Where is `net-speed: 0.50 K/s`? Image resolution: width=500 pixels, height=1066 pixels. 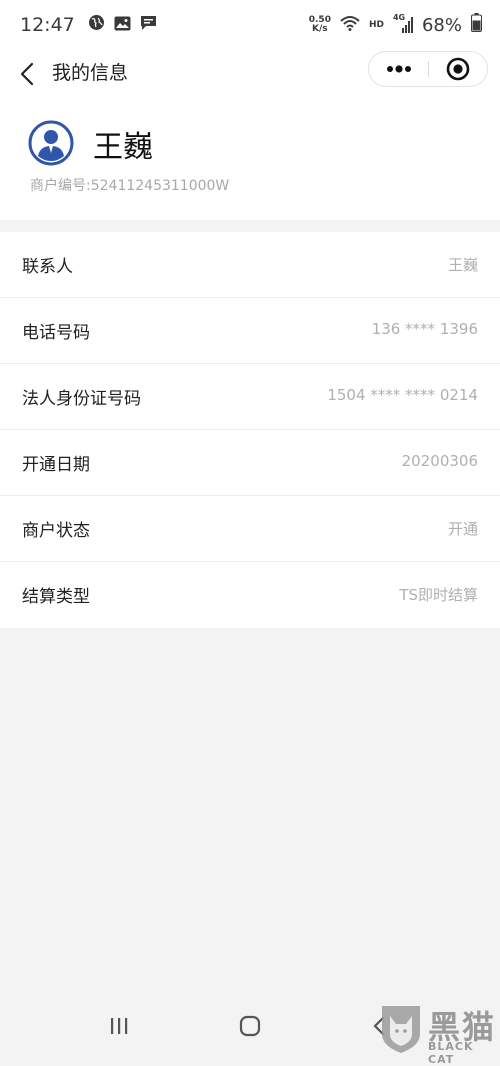
net-speed: 0.50 K/s is located at coordinates (320, 25).